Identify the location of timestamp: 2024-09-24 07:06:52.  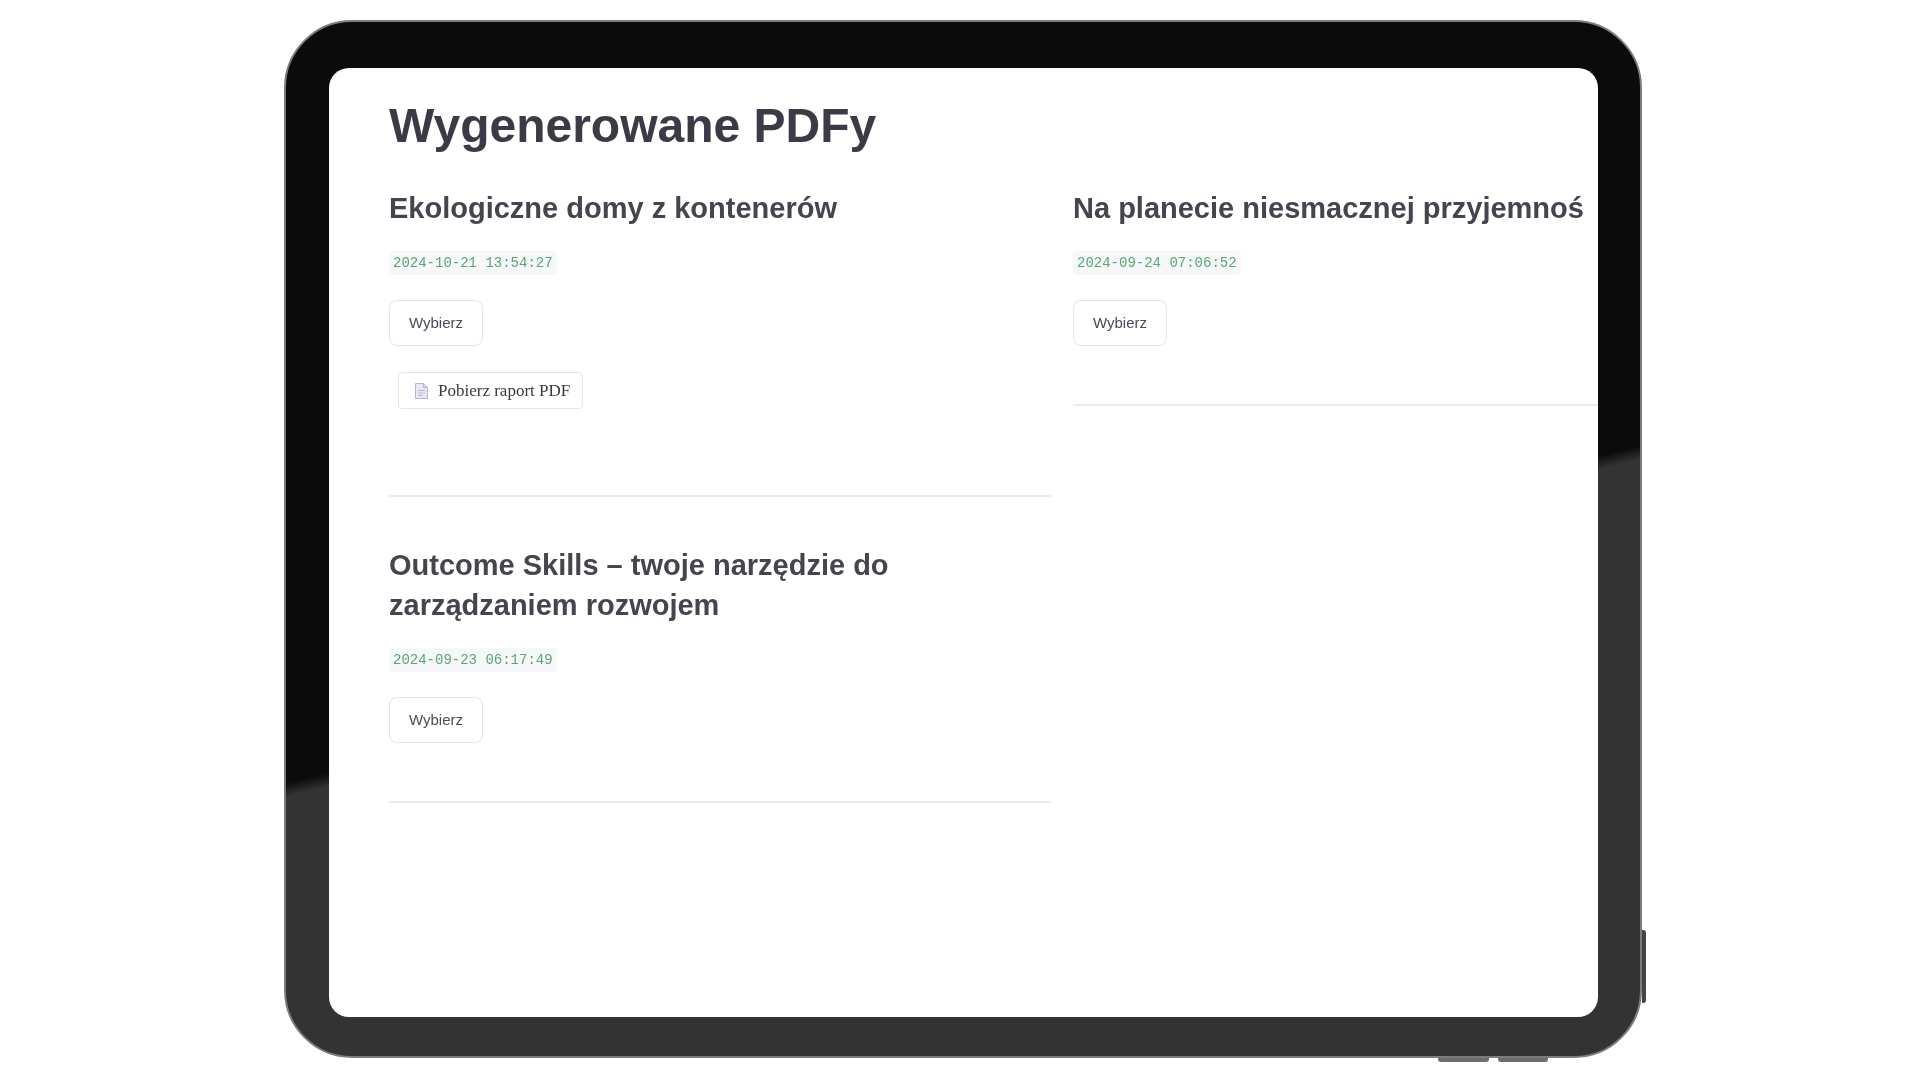
(1157, 263).